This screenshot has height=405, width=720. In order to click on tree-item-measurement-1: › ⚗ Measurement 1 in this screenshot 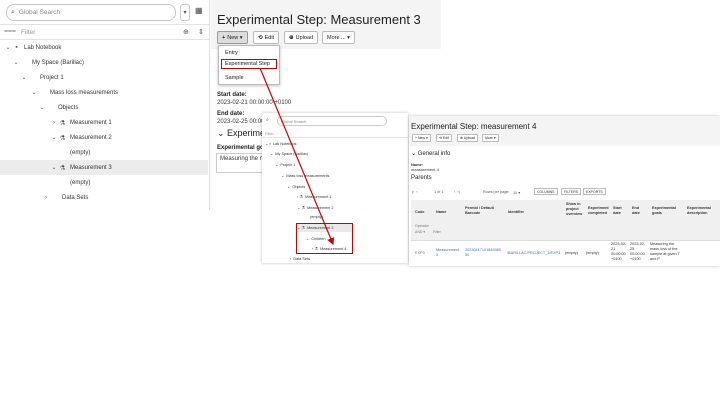, I will do `click(104, 122)`.